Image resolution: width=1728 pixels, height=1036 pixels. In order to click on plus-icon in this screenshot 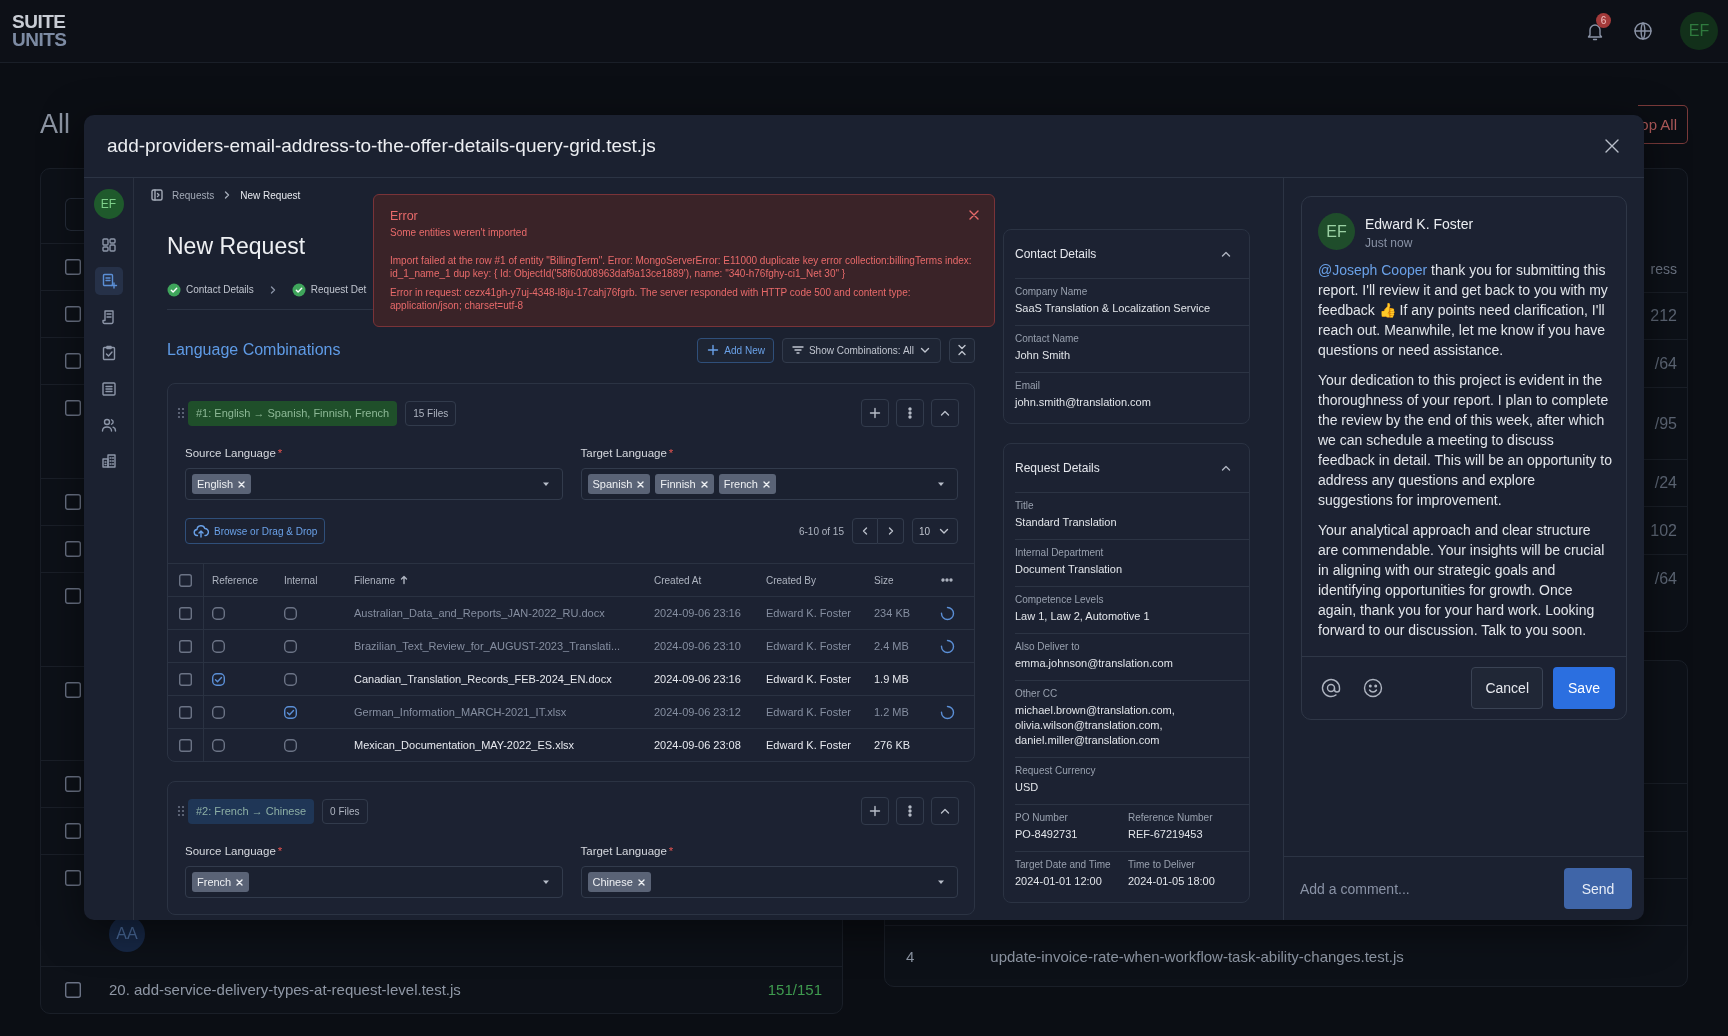, I will do `click(875, 413)`.